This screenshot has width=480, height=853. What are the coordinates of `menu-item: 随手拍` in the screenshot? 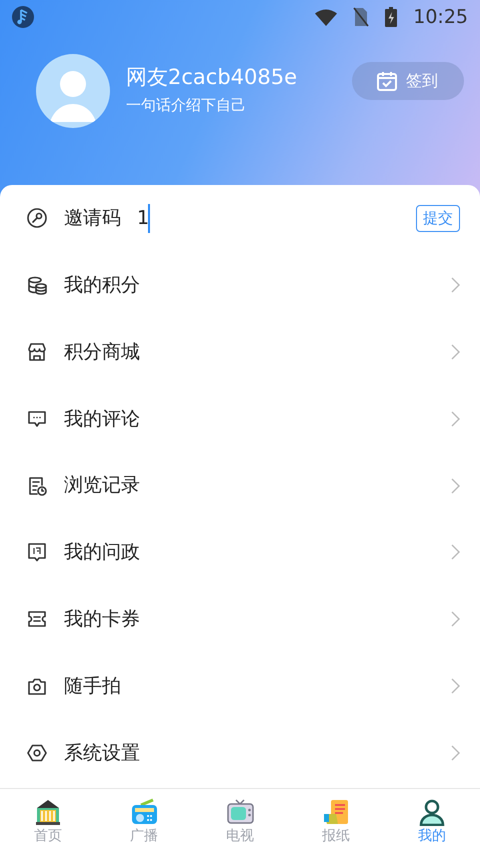 It's located at (240, 686).